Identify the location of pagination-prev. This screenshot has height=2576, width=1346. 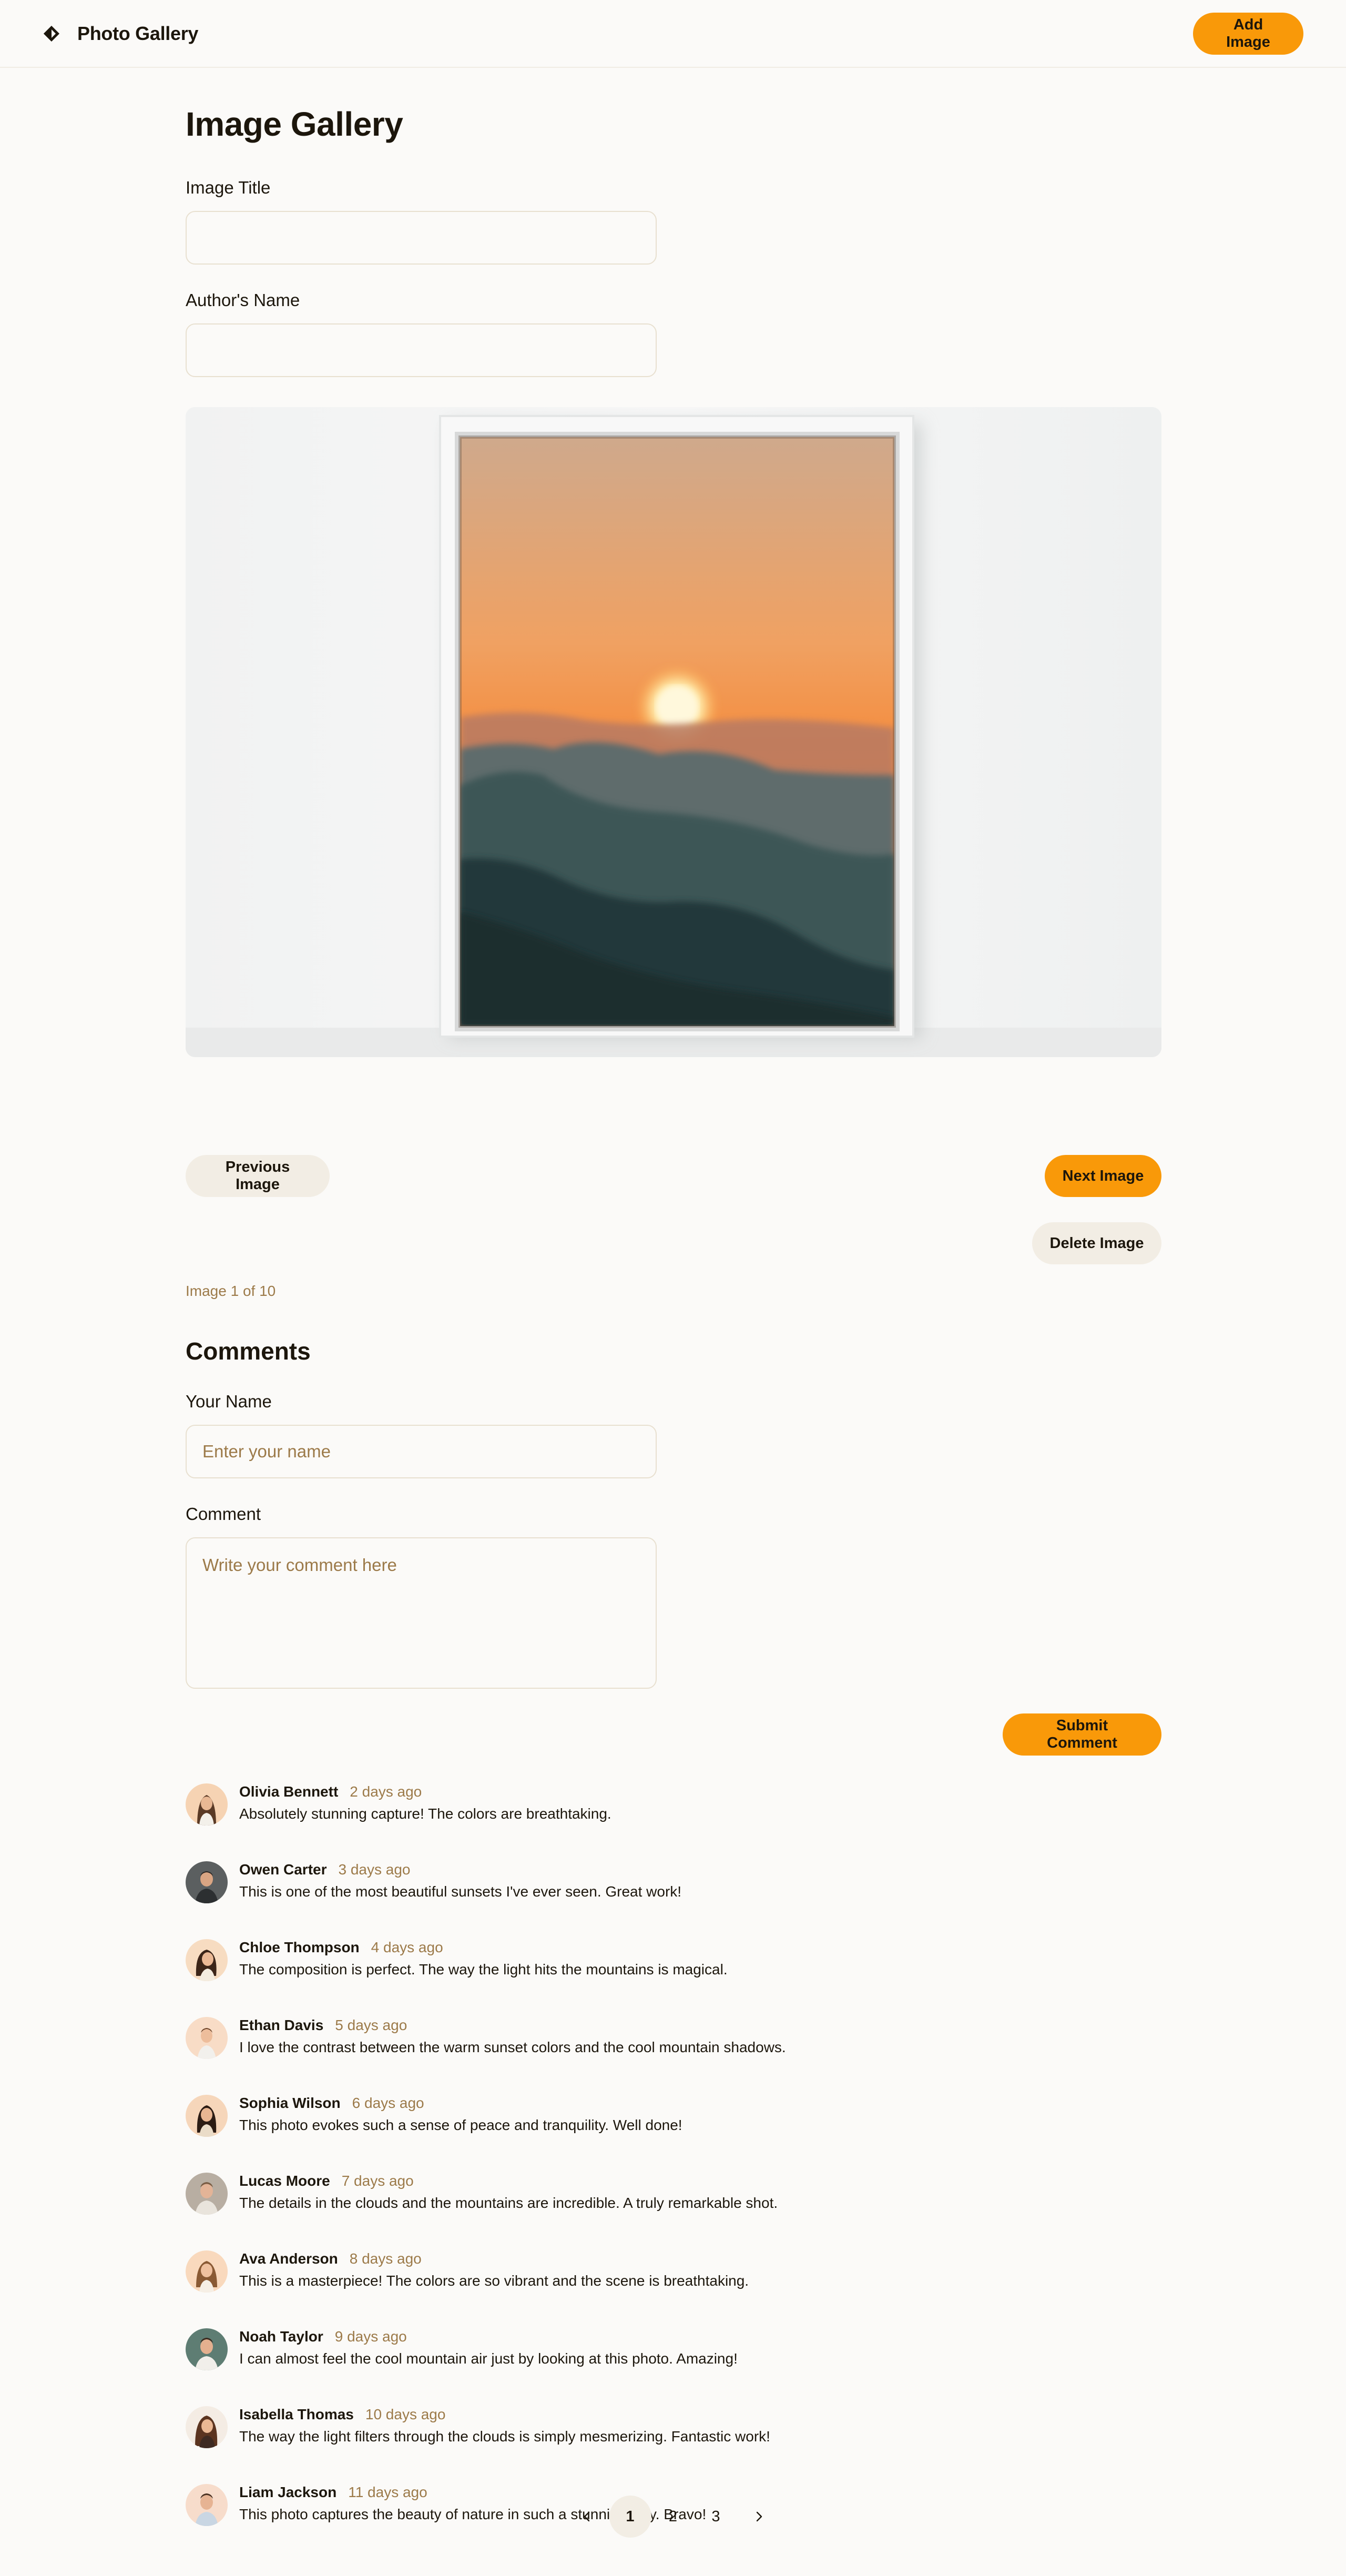
(587, 2517).